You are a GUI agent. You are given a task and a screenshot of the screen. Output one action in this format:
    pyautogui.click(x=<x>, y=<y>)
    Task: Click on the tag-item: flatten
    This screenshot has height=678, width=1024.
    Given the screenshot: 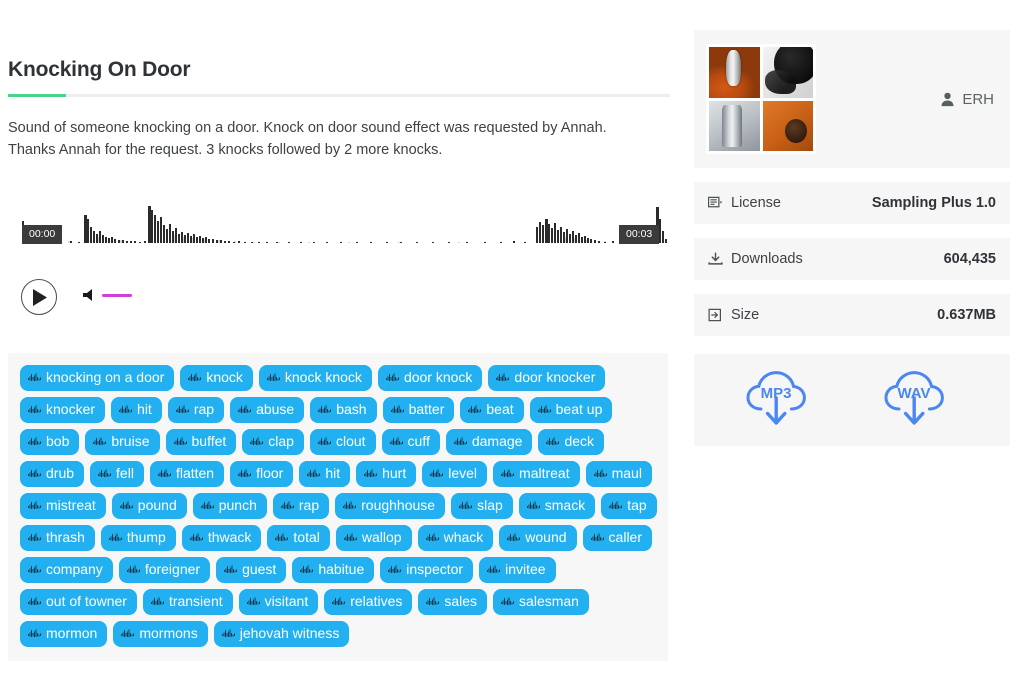 What is the action you would take?
    pyautogui.click(x=187, y=474)
    